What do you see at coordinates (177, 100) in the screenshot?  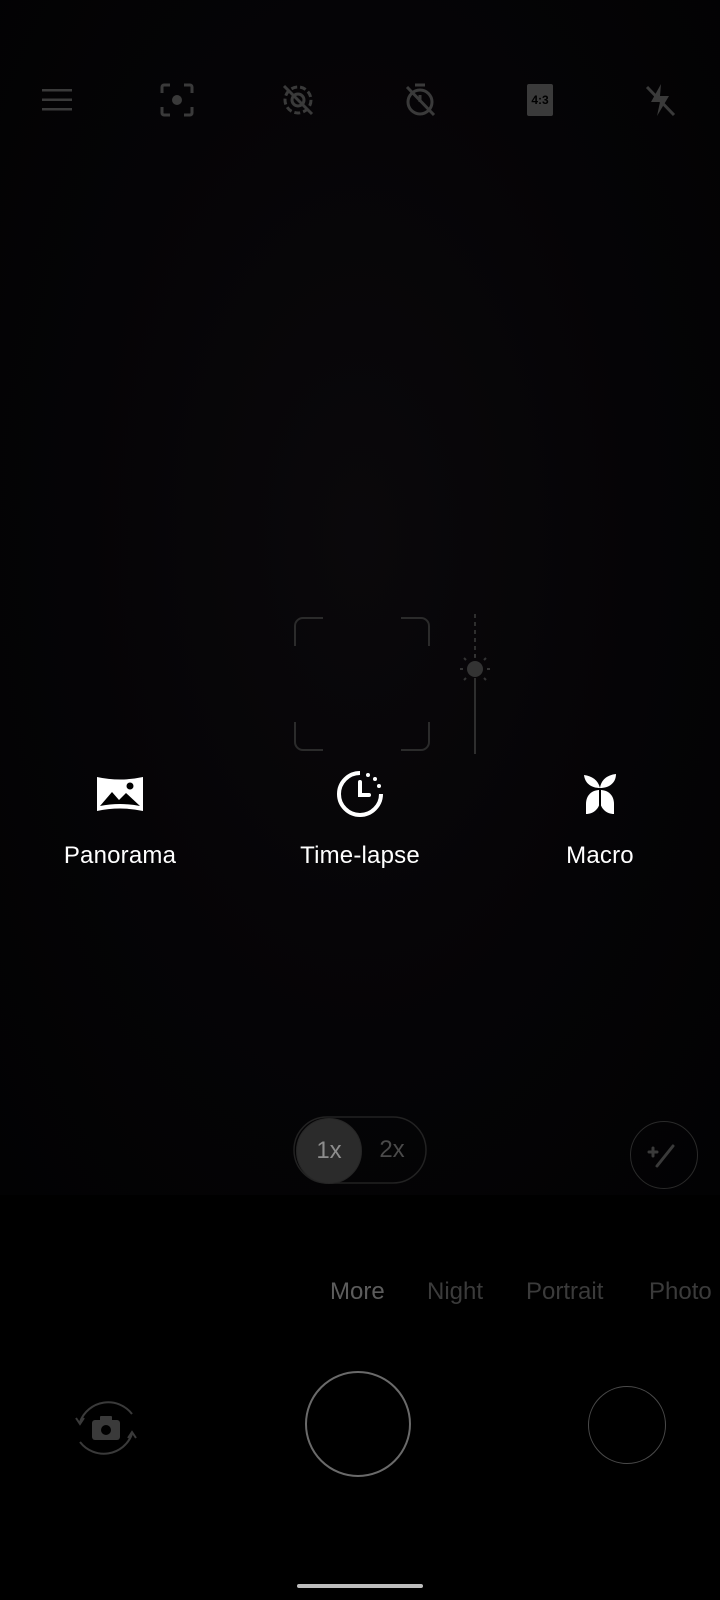 I see `focus-icon` at bounding box center [177, 100].